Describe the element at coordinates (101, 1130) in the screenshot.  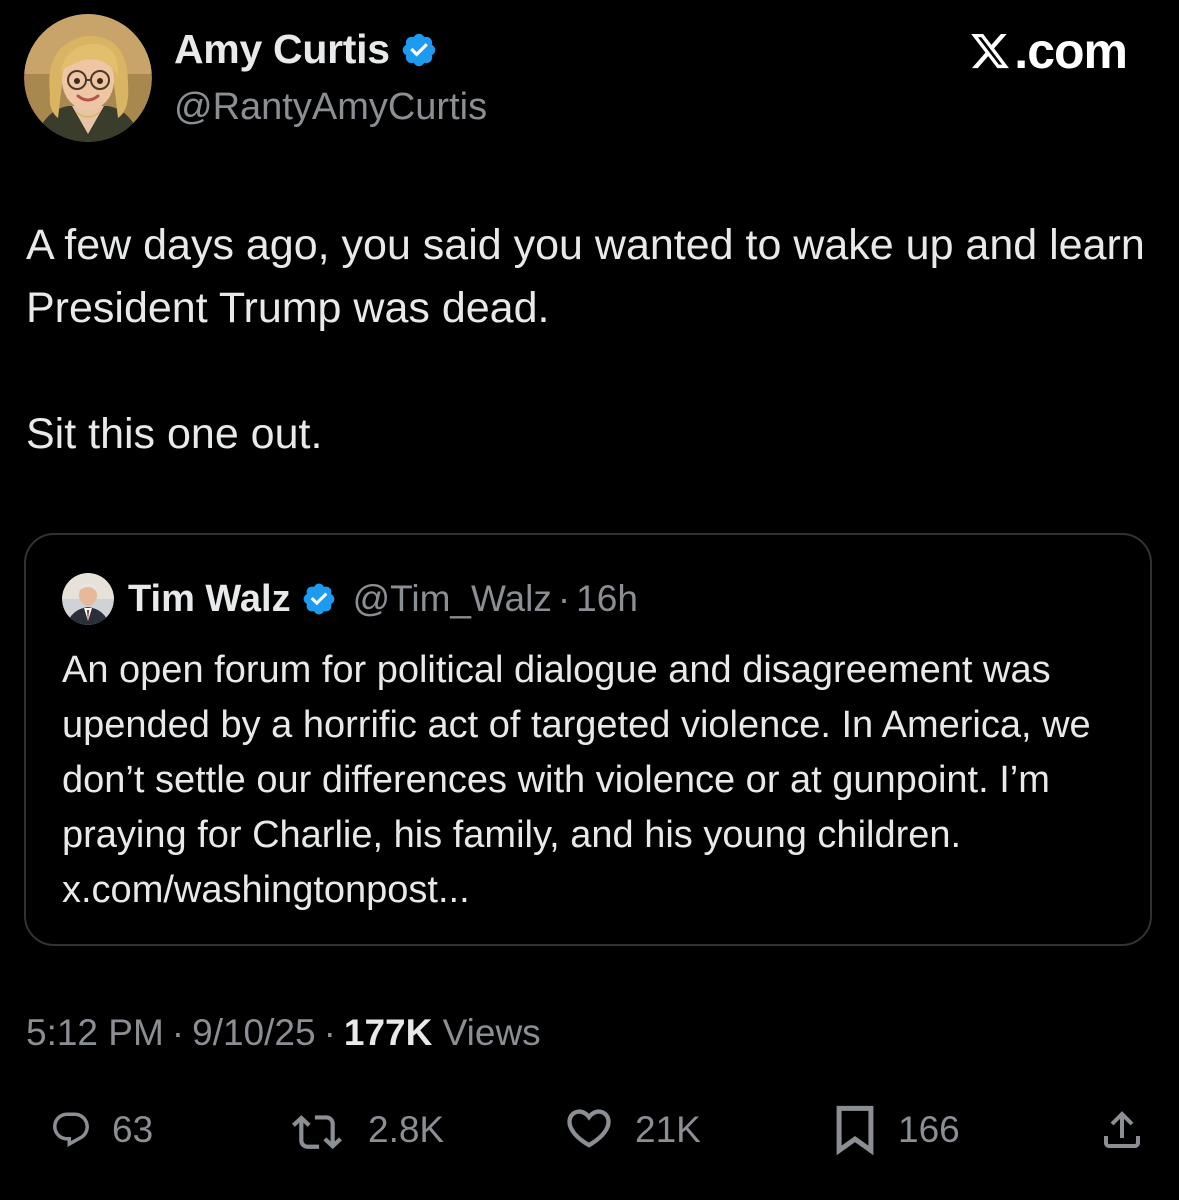
I see `reply-button: 63` at that location.